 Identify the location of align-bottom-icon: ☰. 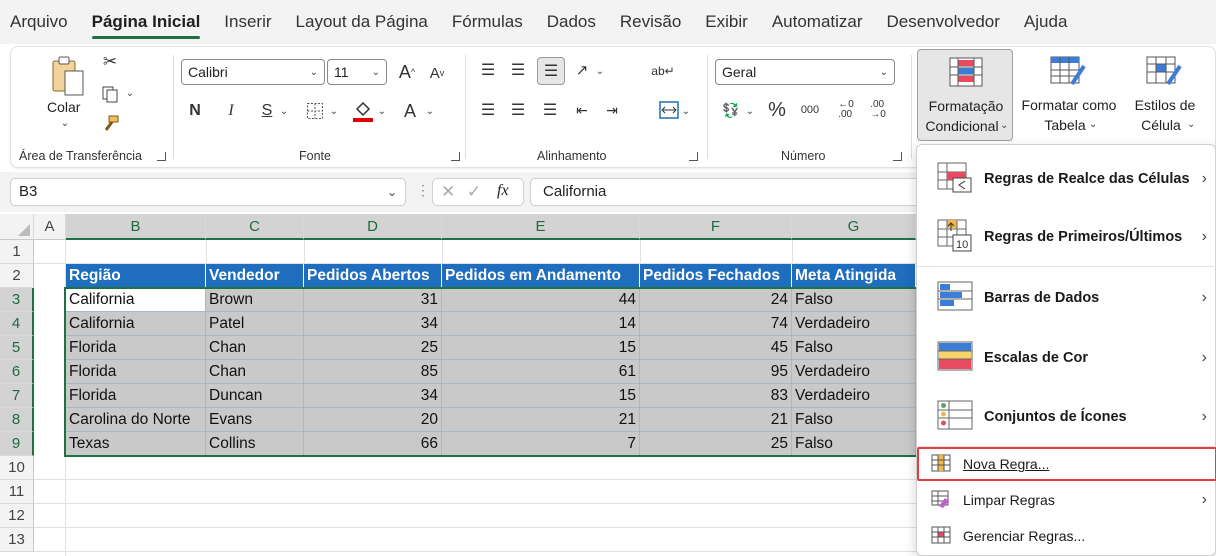
(551, 71).